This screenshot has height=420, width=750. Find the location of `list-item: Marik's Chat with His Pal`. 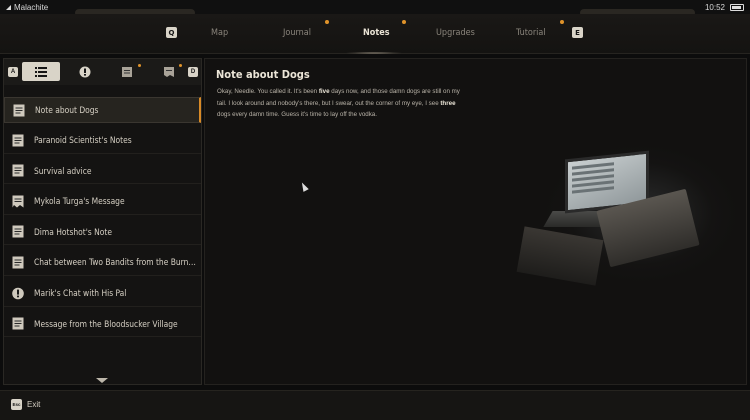

list-item: Marik's Chat with His Pal is located at coordinates (102, 294).